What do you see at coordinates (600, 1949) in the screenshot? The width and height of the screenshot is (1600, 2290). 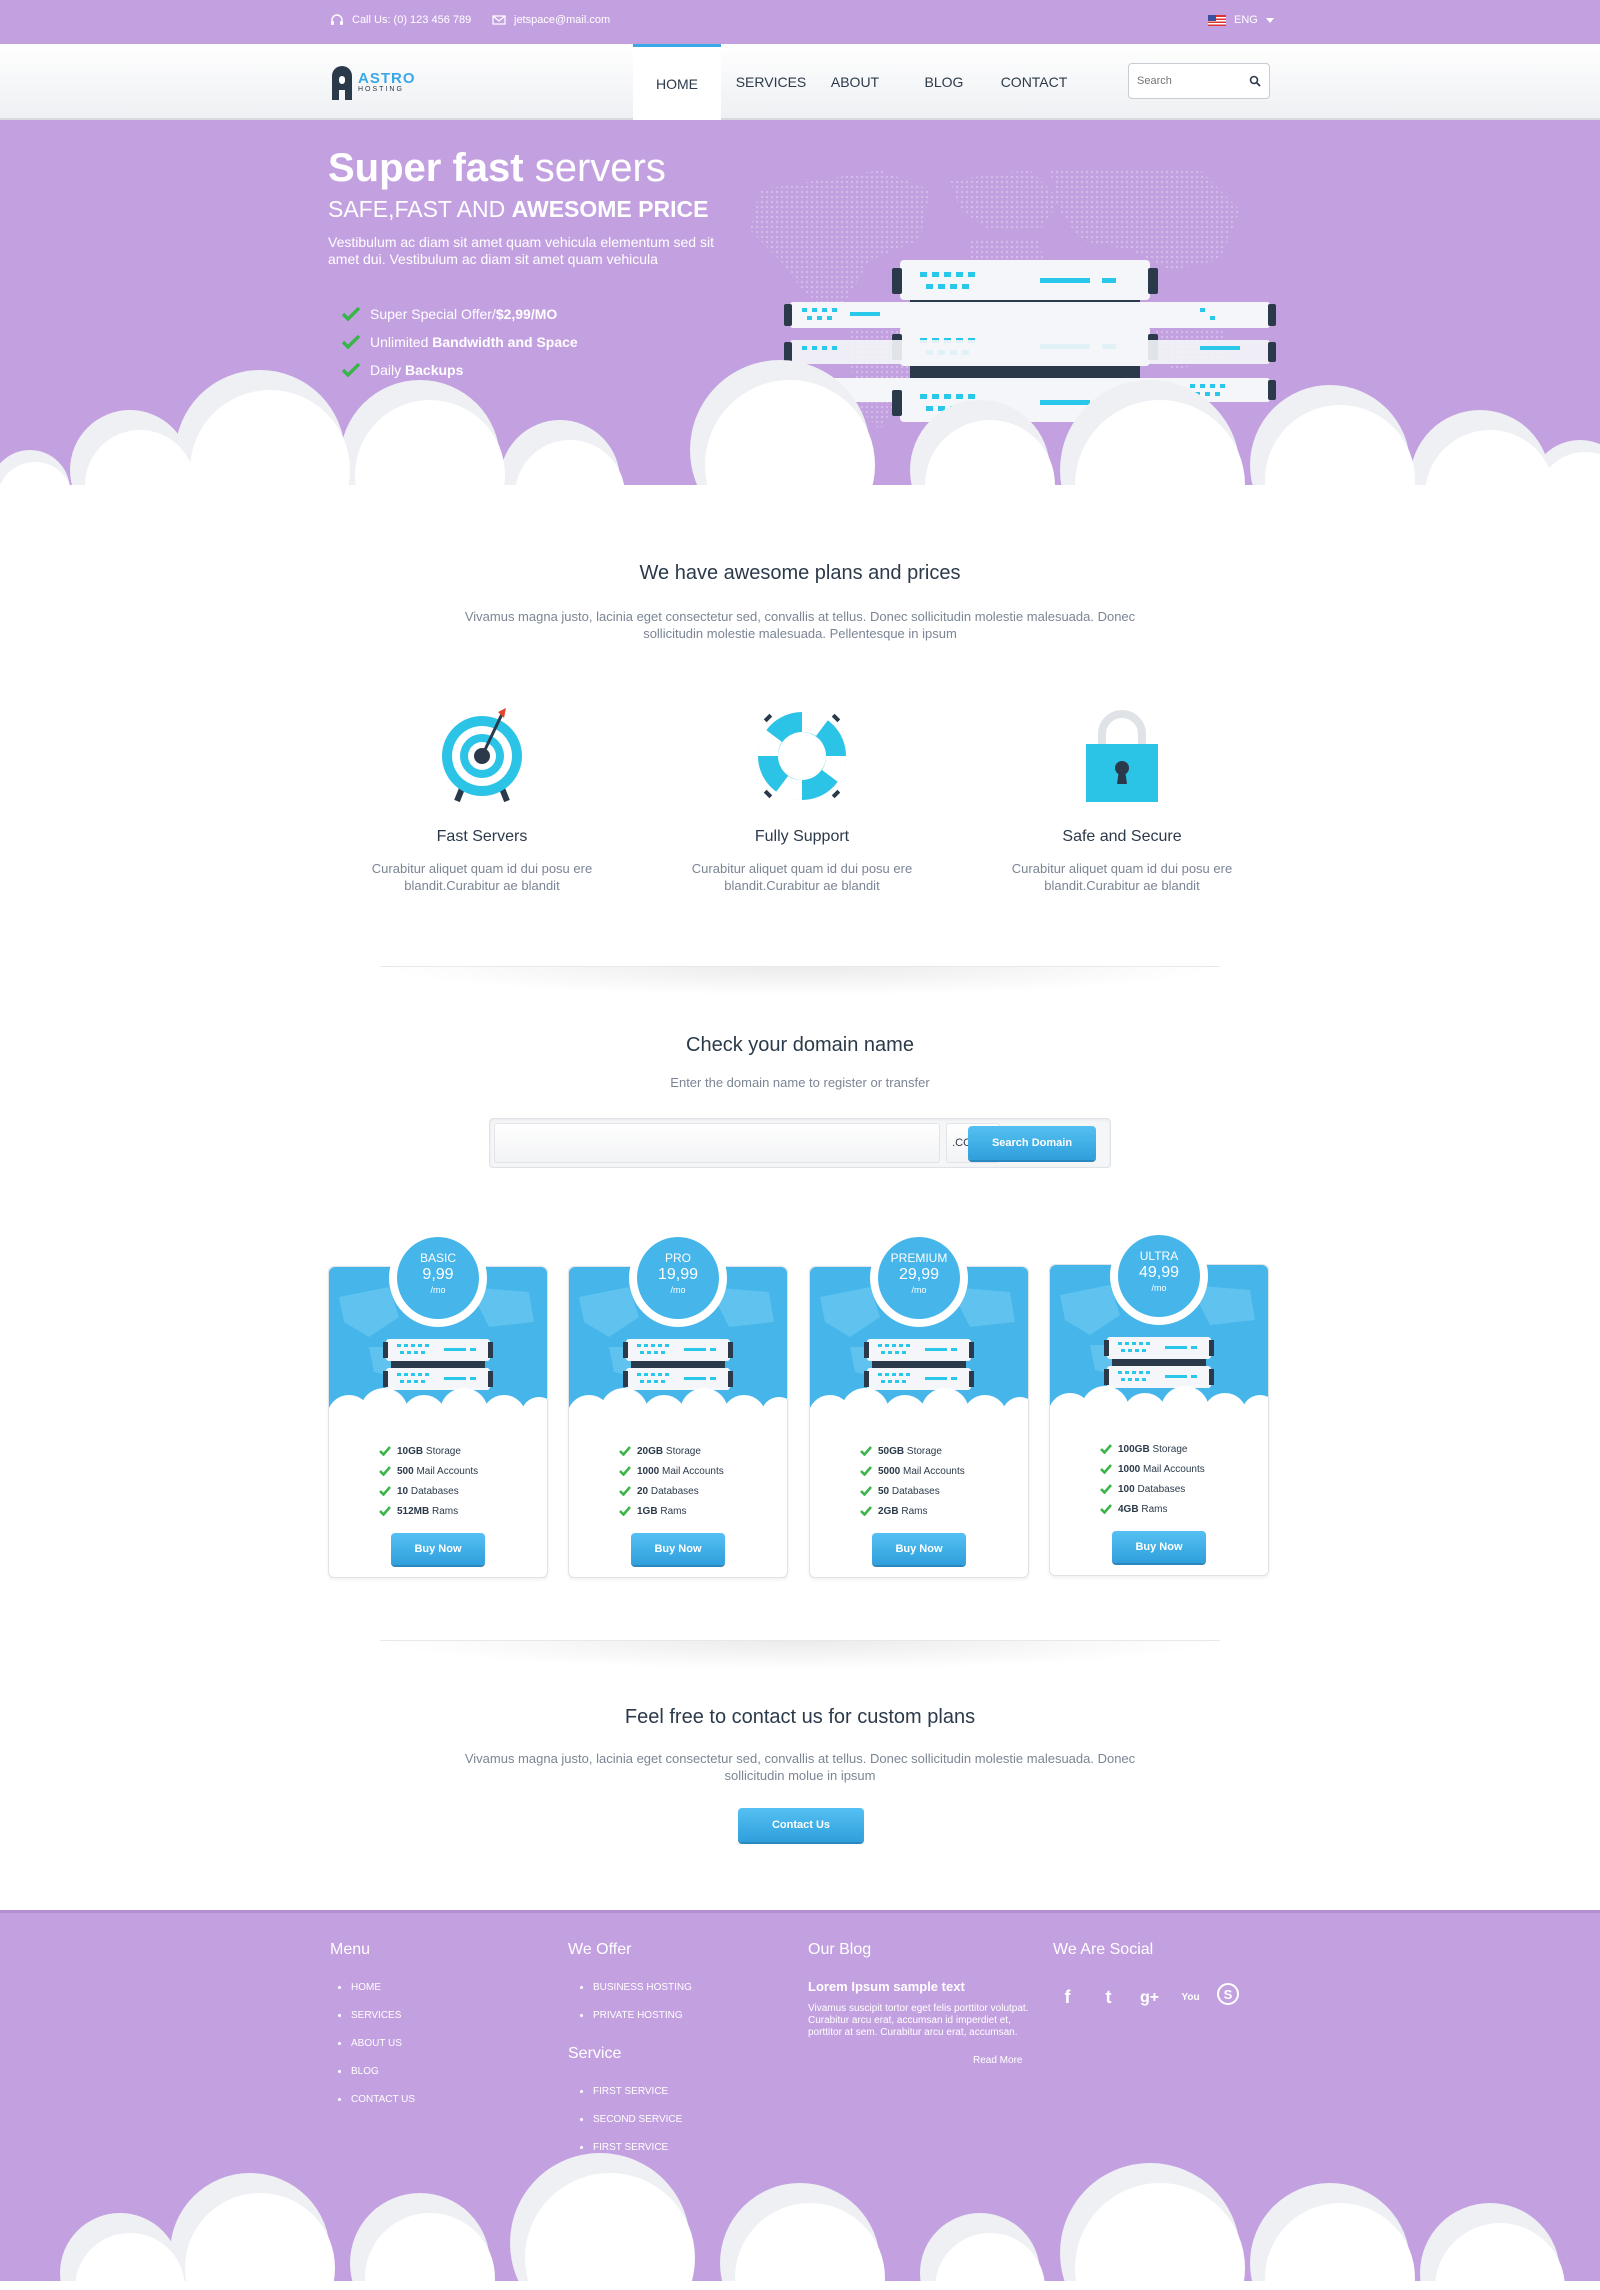 I see `footer-offer-title: We Offer` at bounding box center [600, 1949].